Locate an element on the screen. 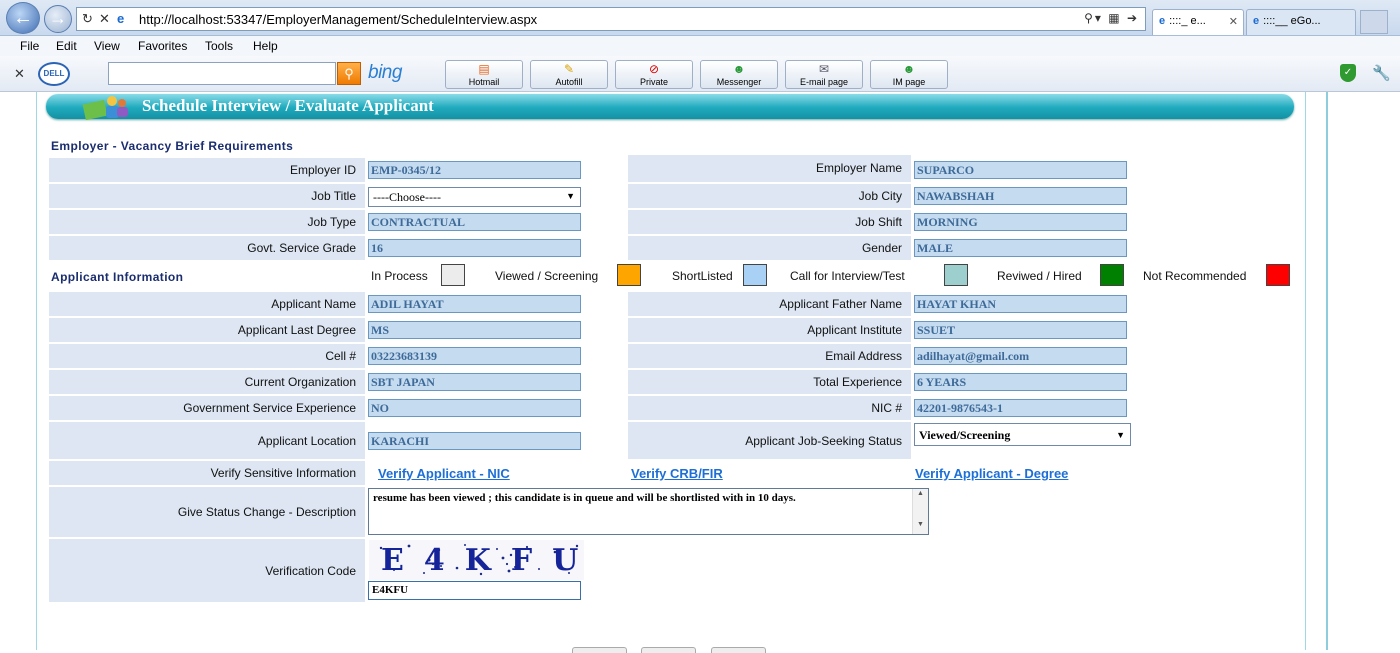 Image resolution: width=1400 pixels, height=653 pixels. ie-page-icon: e is located at coordinates (121, 18).